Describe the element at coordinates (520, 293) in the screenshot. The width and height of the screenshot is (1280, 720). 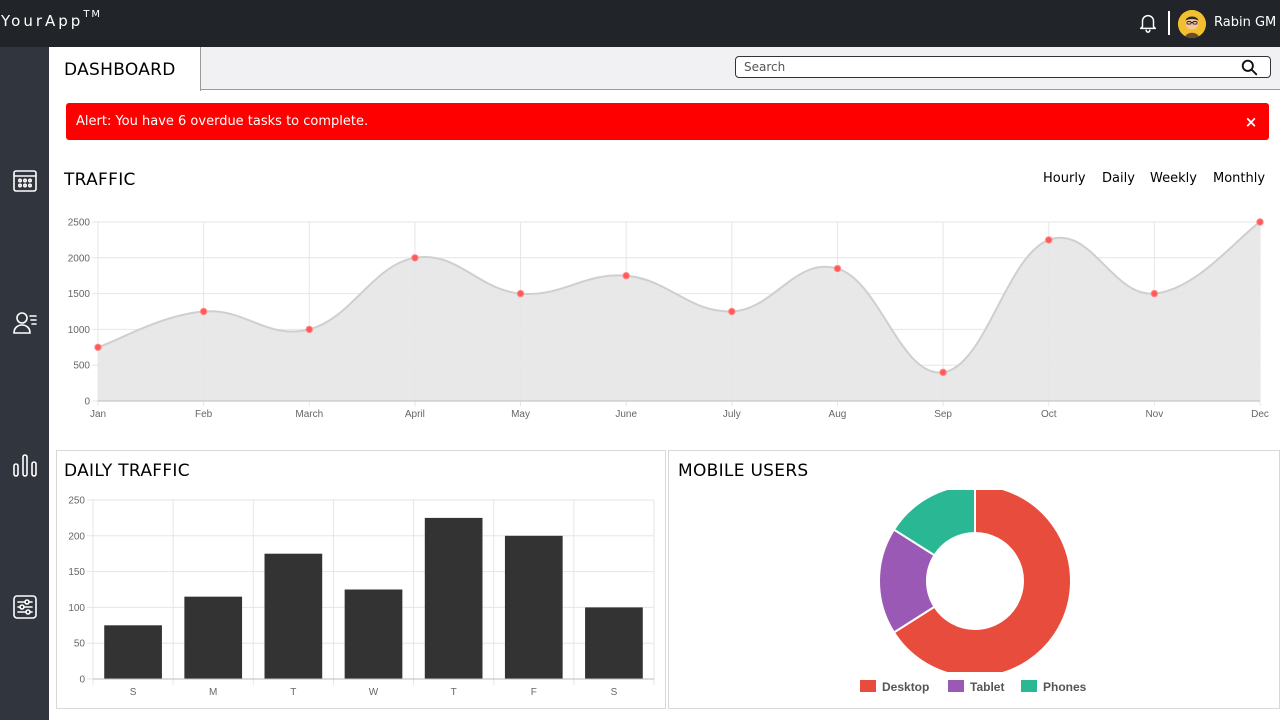
I see `data-point-may` at that location.